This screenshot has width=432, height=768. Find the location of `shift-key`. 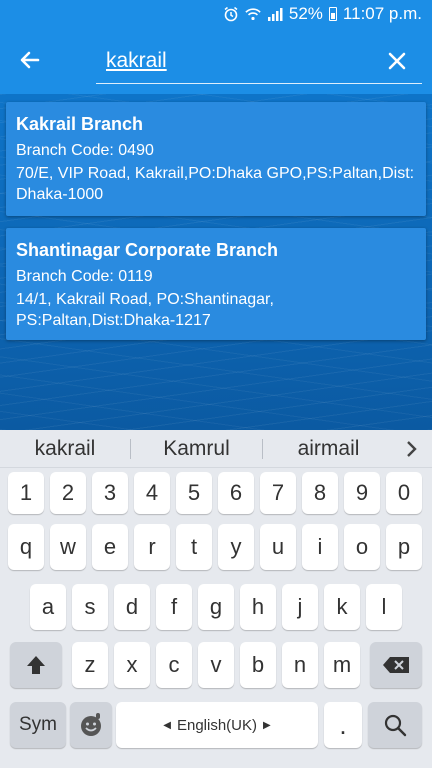

shift-key is located at coordinates (36, 665).